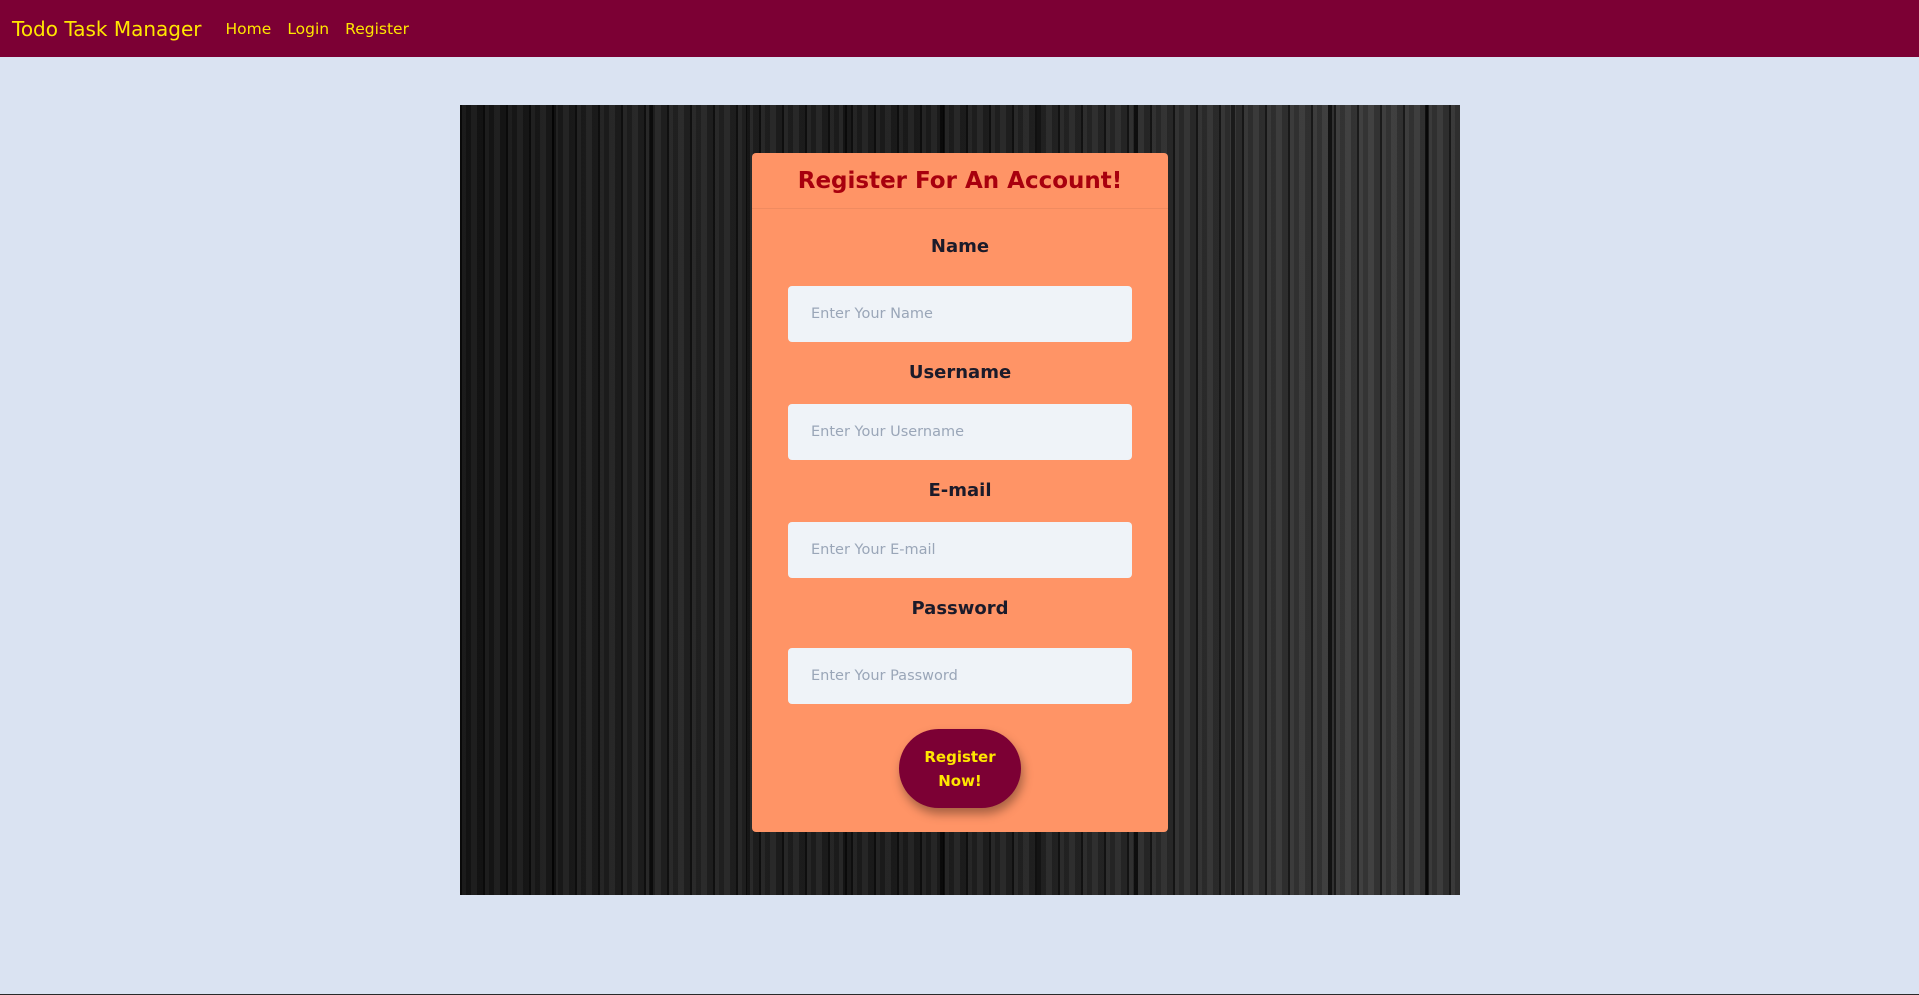 Image resolution: width=1919 pixels, height=995 pixels. Describe the element at coordinates (960, 314) in the screenshot. I see `name-input` at that location.